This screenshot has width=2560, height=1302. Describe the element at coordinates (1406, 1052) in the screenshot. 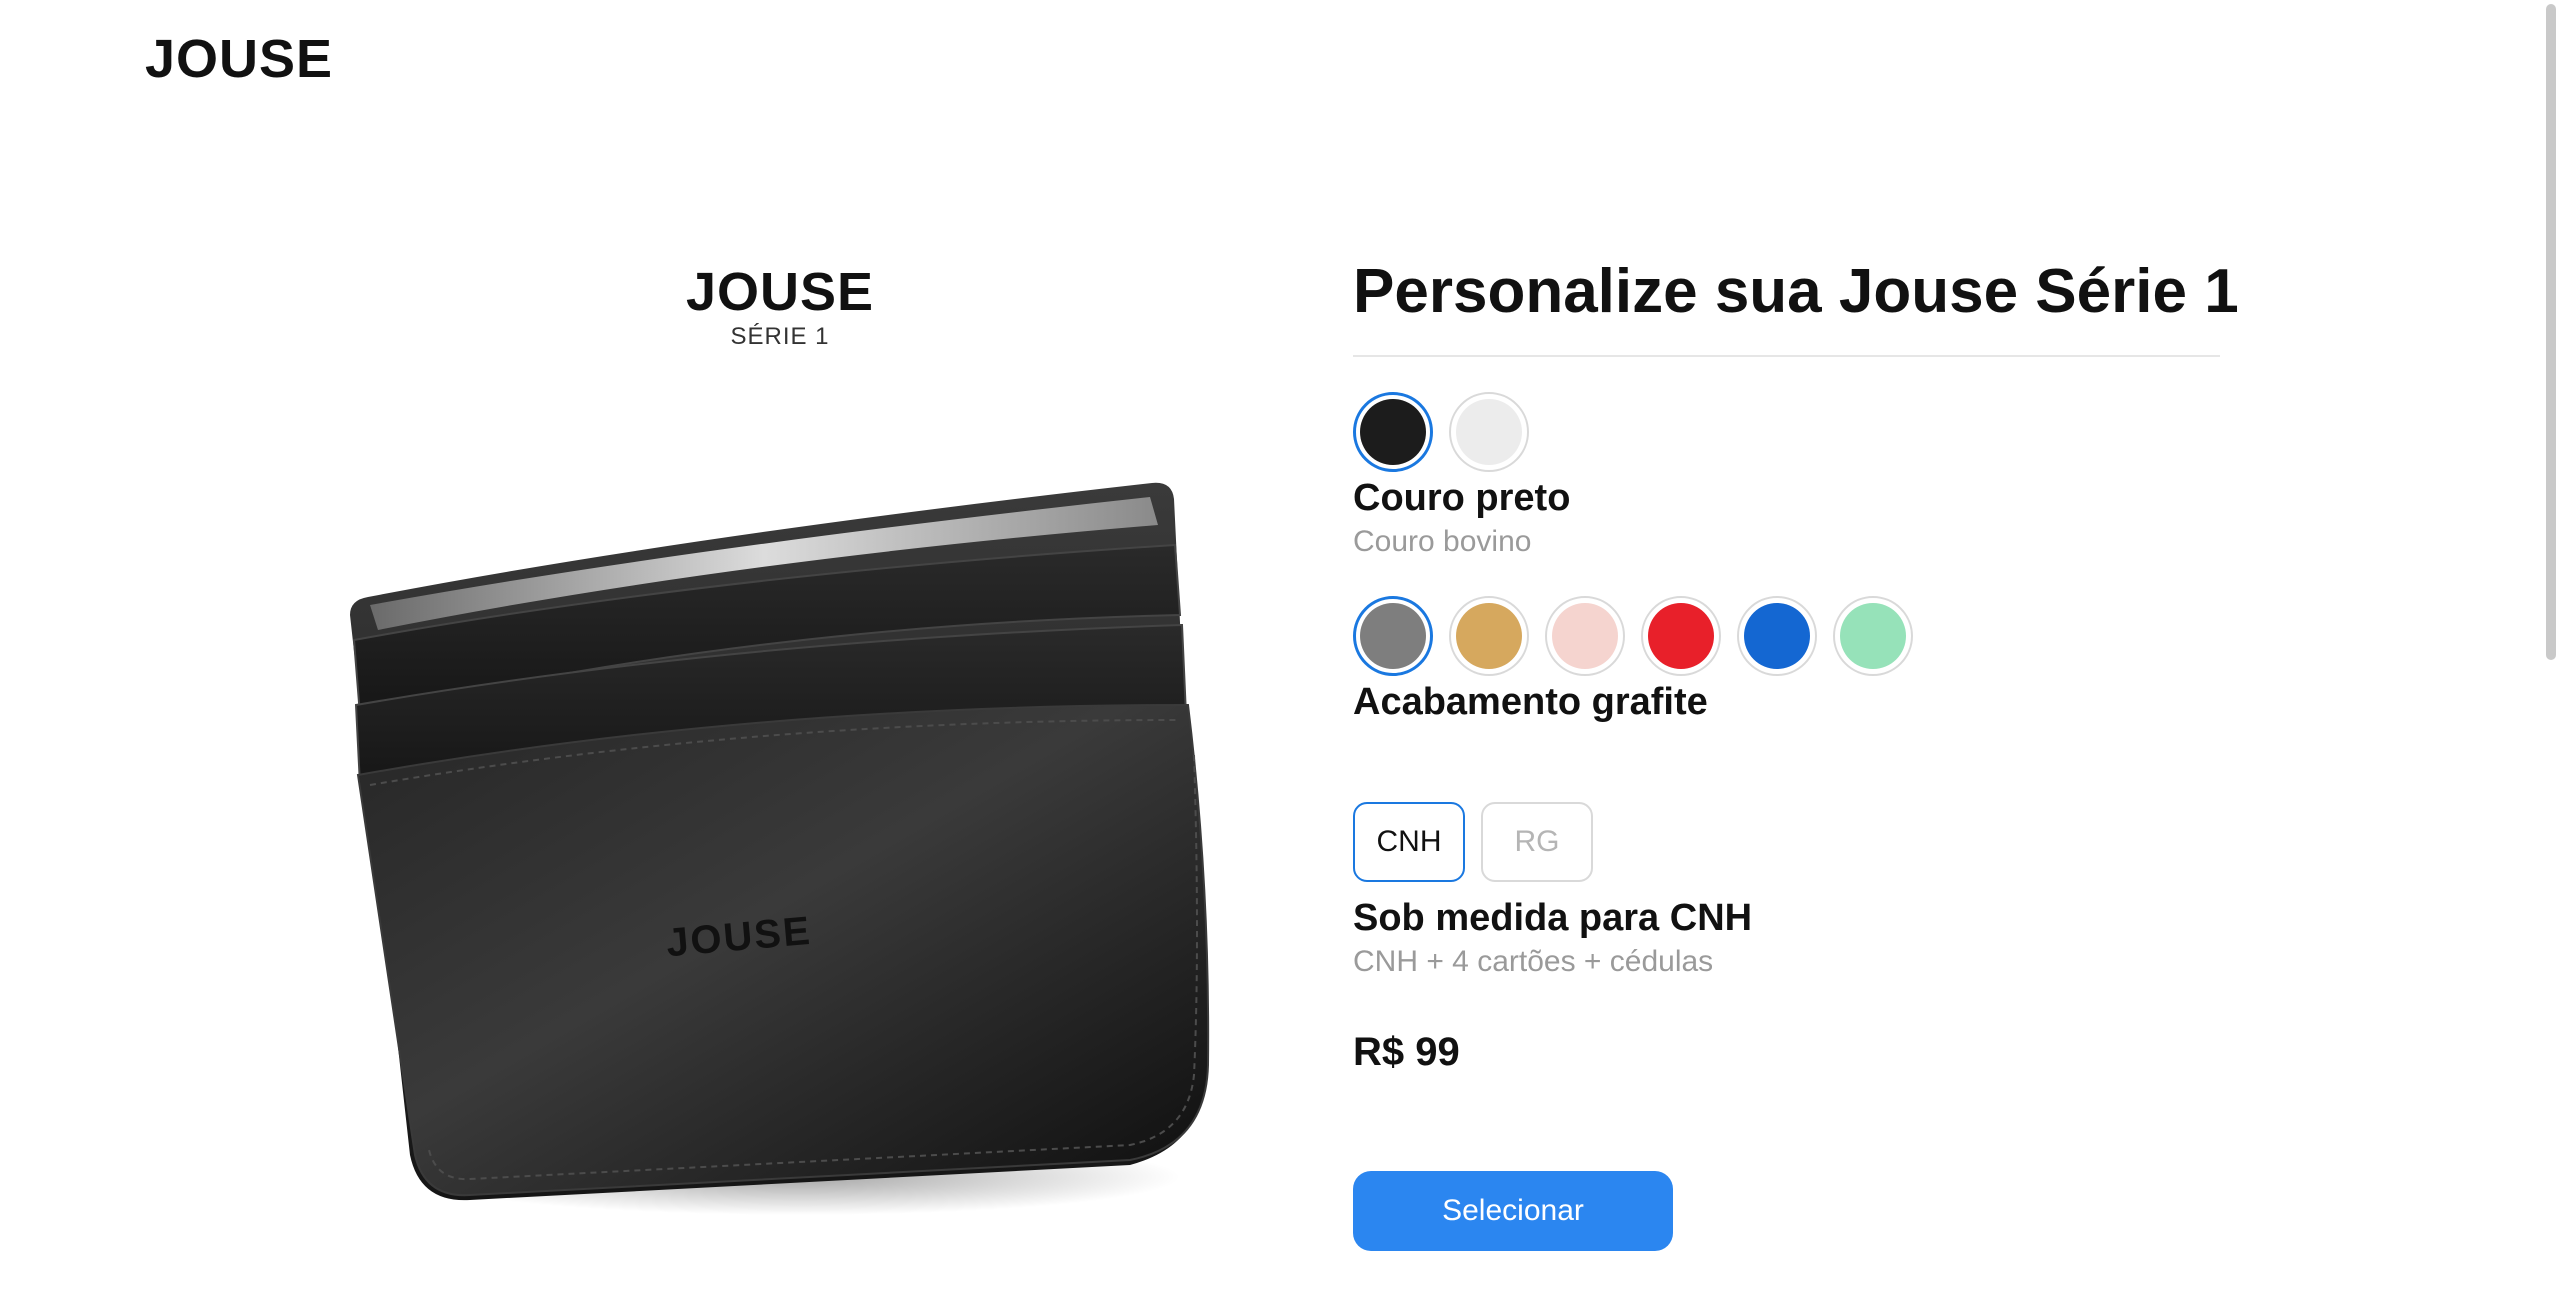

I see `price: R$ 99` at that location.